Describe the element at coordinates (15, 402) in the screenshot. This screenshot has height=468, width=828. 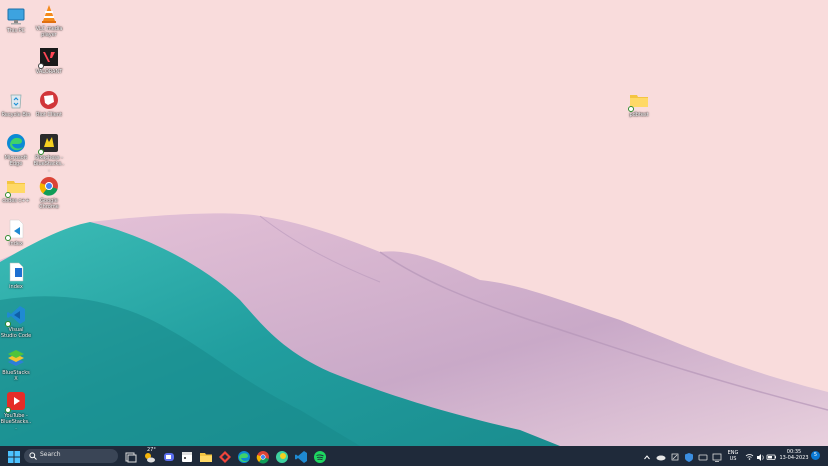
I see `youtube-icon` at that location.